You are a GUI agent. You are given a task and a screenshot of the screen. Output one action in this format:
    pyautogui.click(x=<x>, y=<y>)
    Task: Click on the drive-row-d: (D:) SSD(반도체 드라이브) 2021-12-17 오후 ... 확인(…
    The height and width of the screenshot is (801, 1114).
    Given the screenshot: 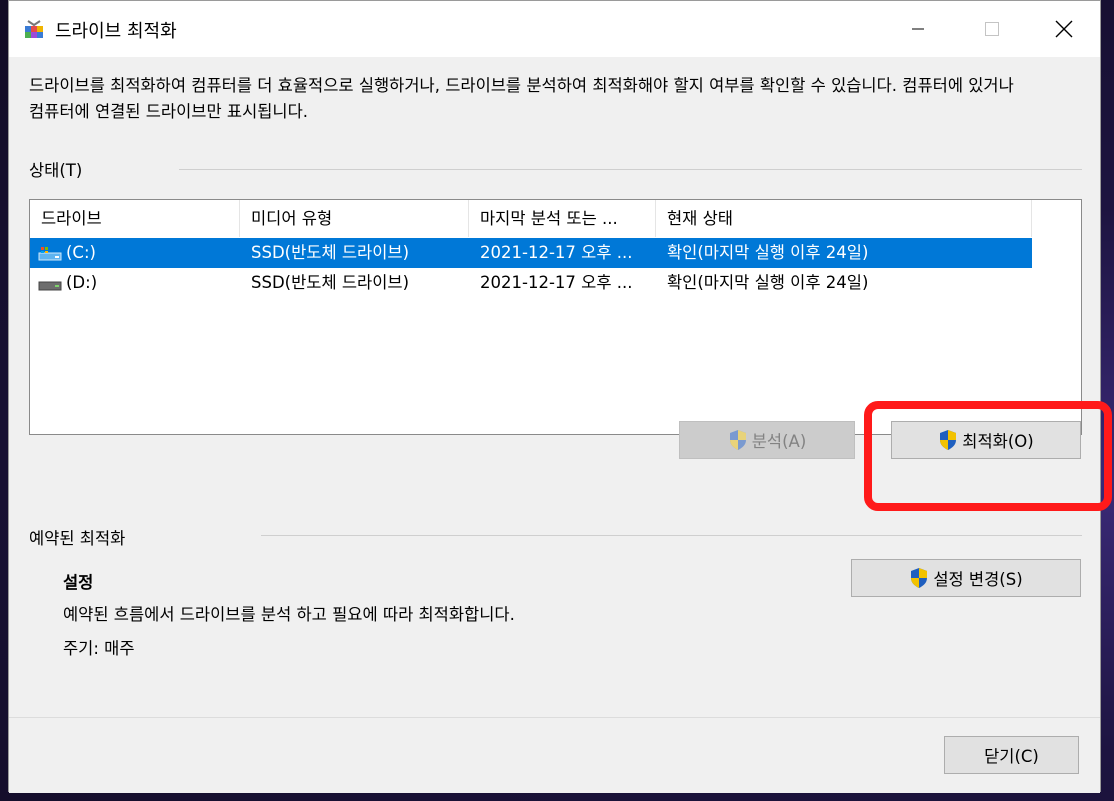 What is the action you would take?
    pyautogui.click(x=531, y=283)
    